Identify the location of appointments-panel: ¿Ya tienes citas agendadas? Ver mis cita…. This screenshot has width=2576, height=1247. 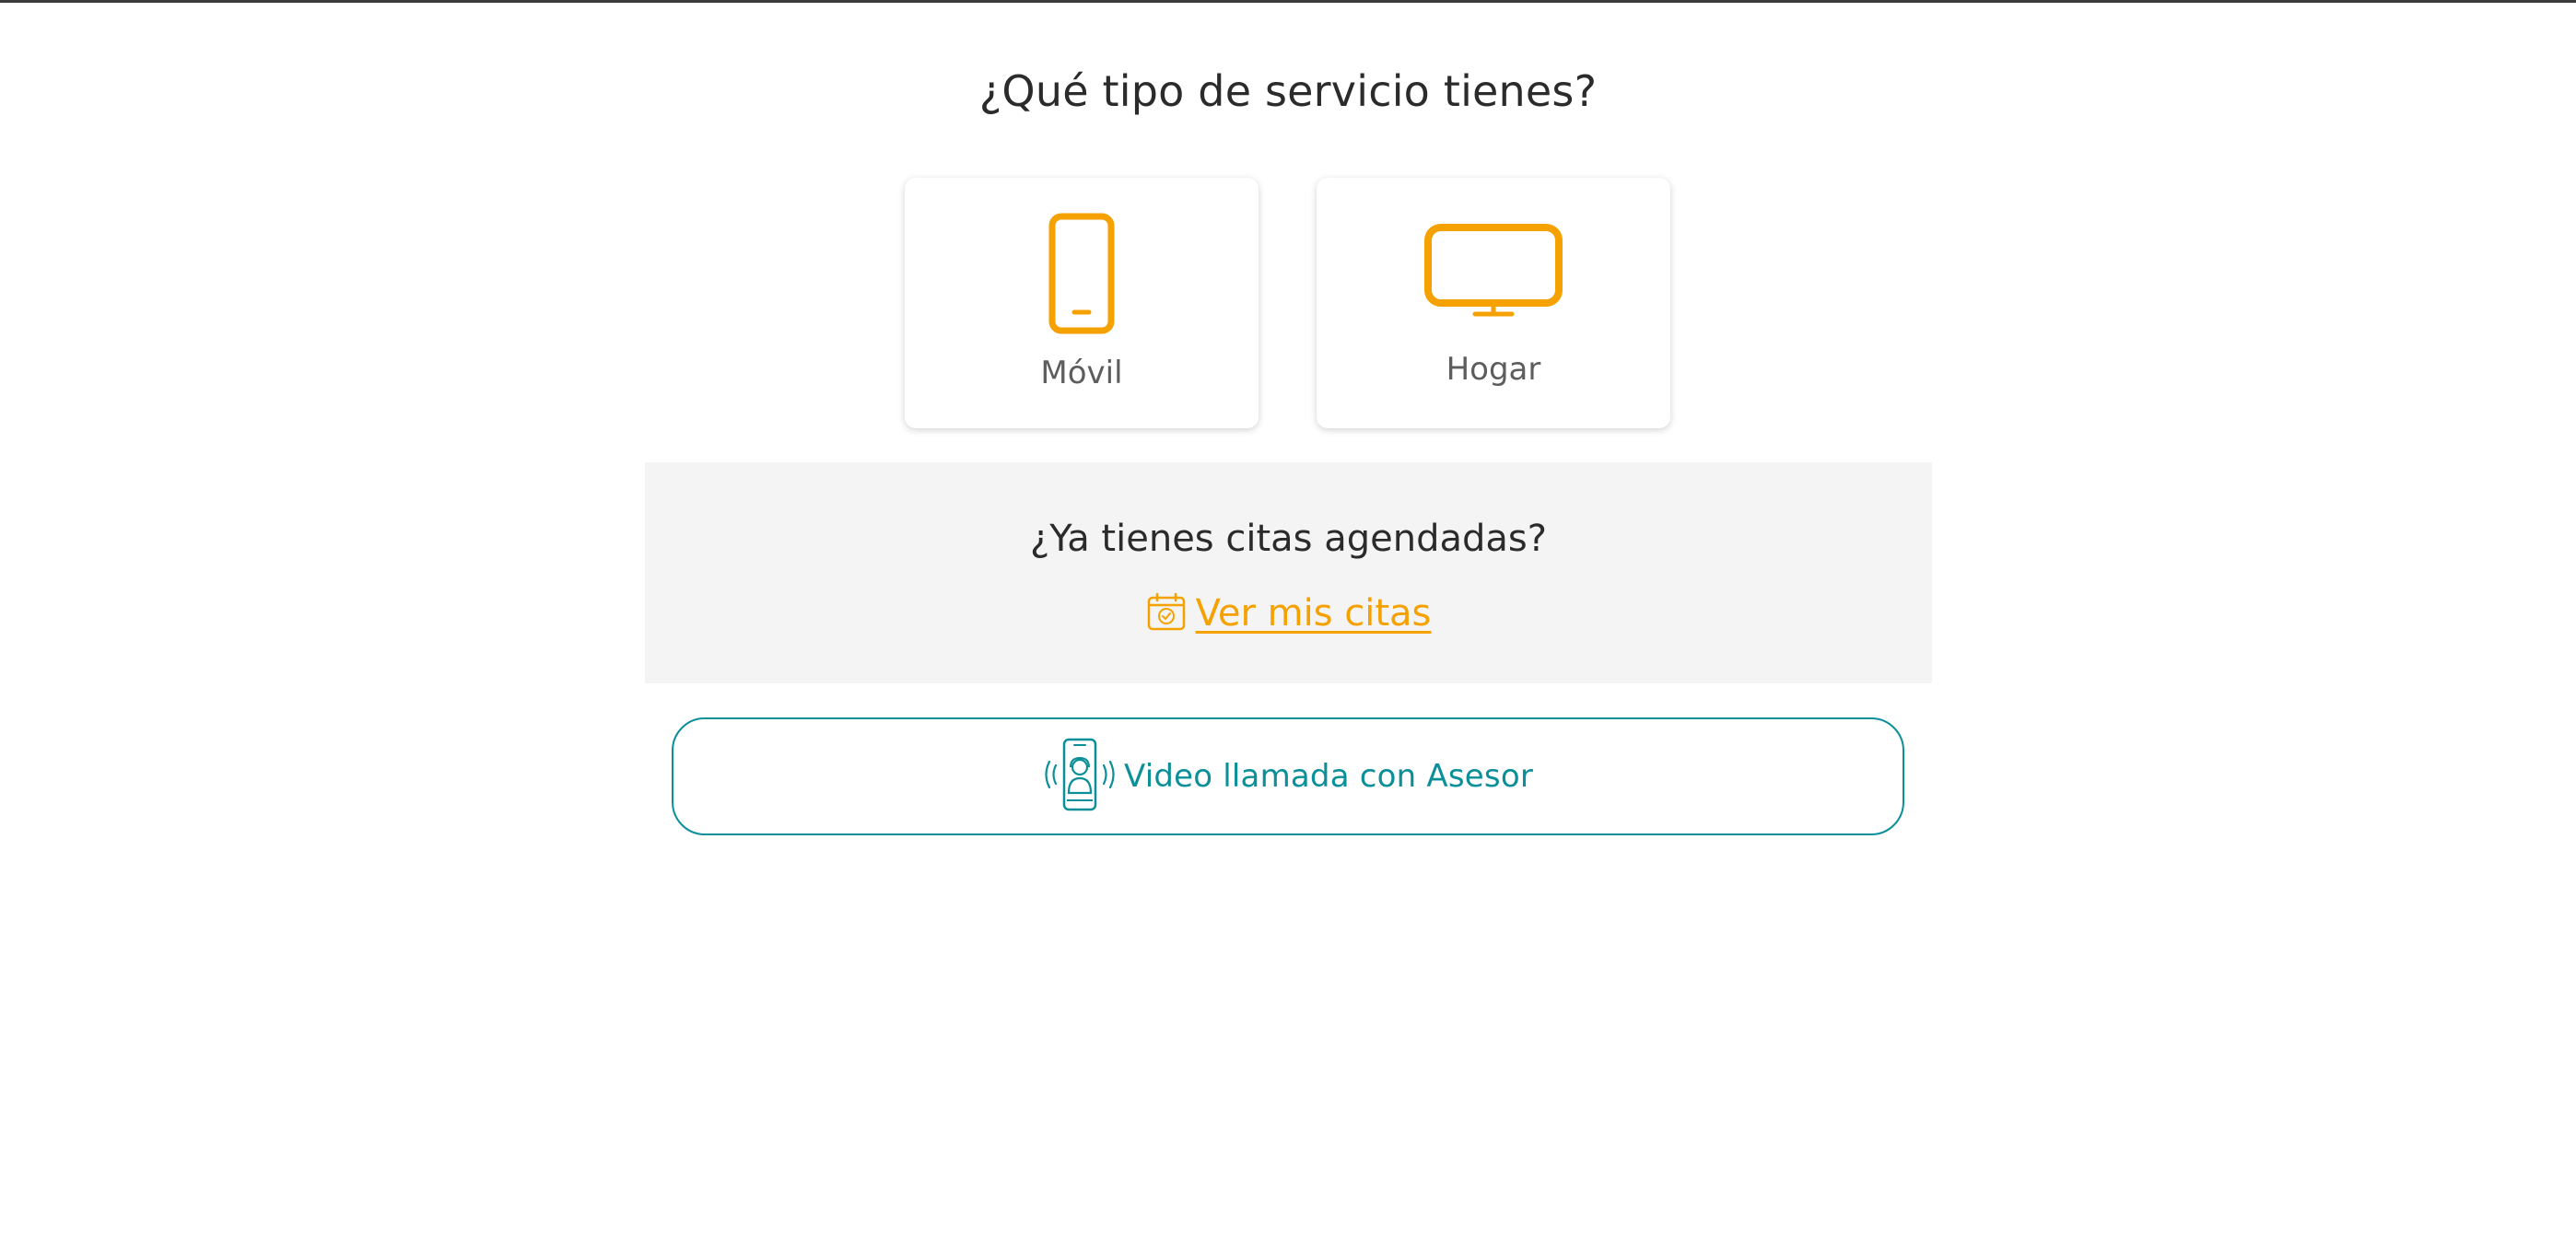
(1288, 572).